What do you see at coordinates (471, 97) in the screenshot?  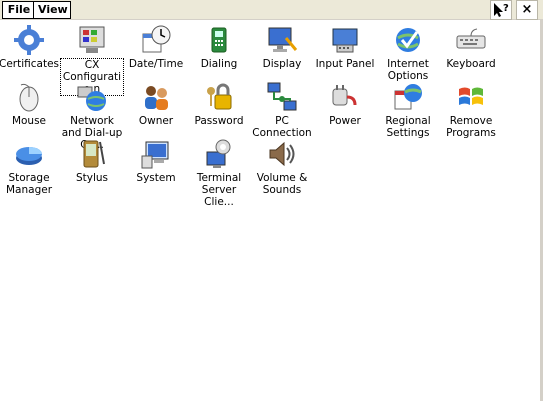 I see `windows-flag-icon` at bounding box center [471, 97].